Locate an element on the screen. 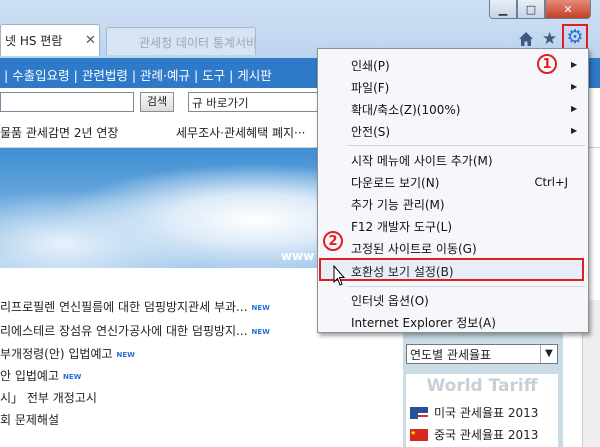  notice-row: 리프로필렌 연신필름에 대한 덤핑방지관세 부과... NEW is located at coordinates (135, 306).